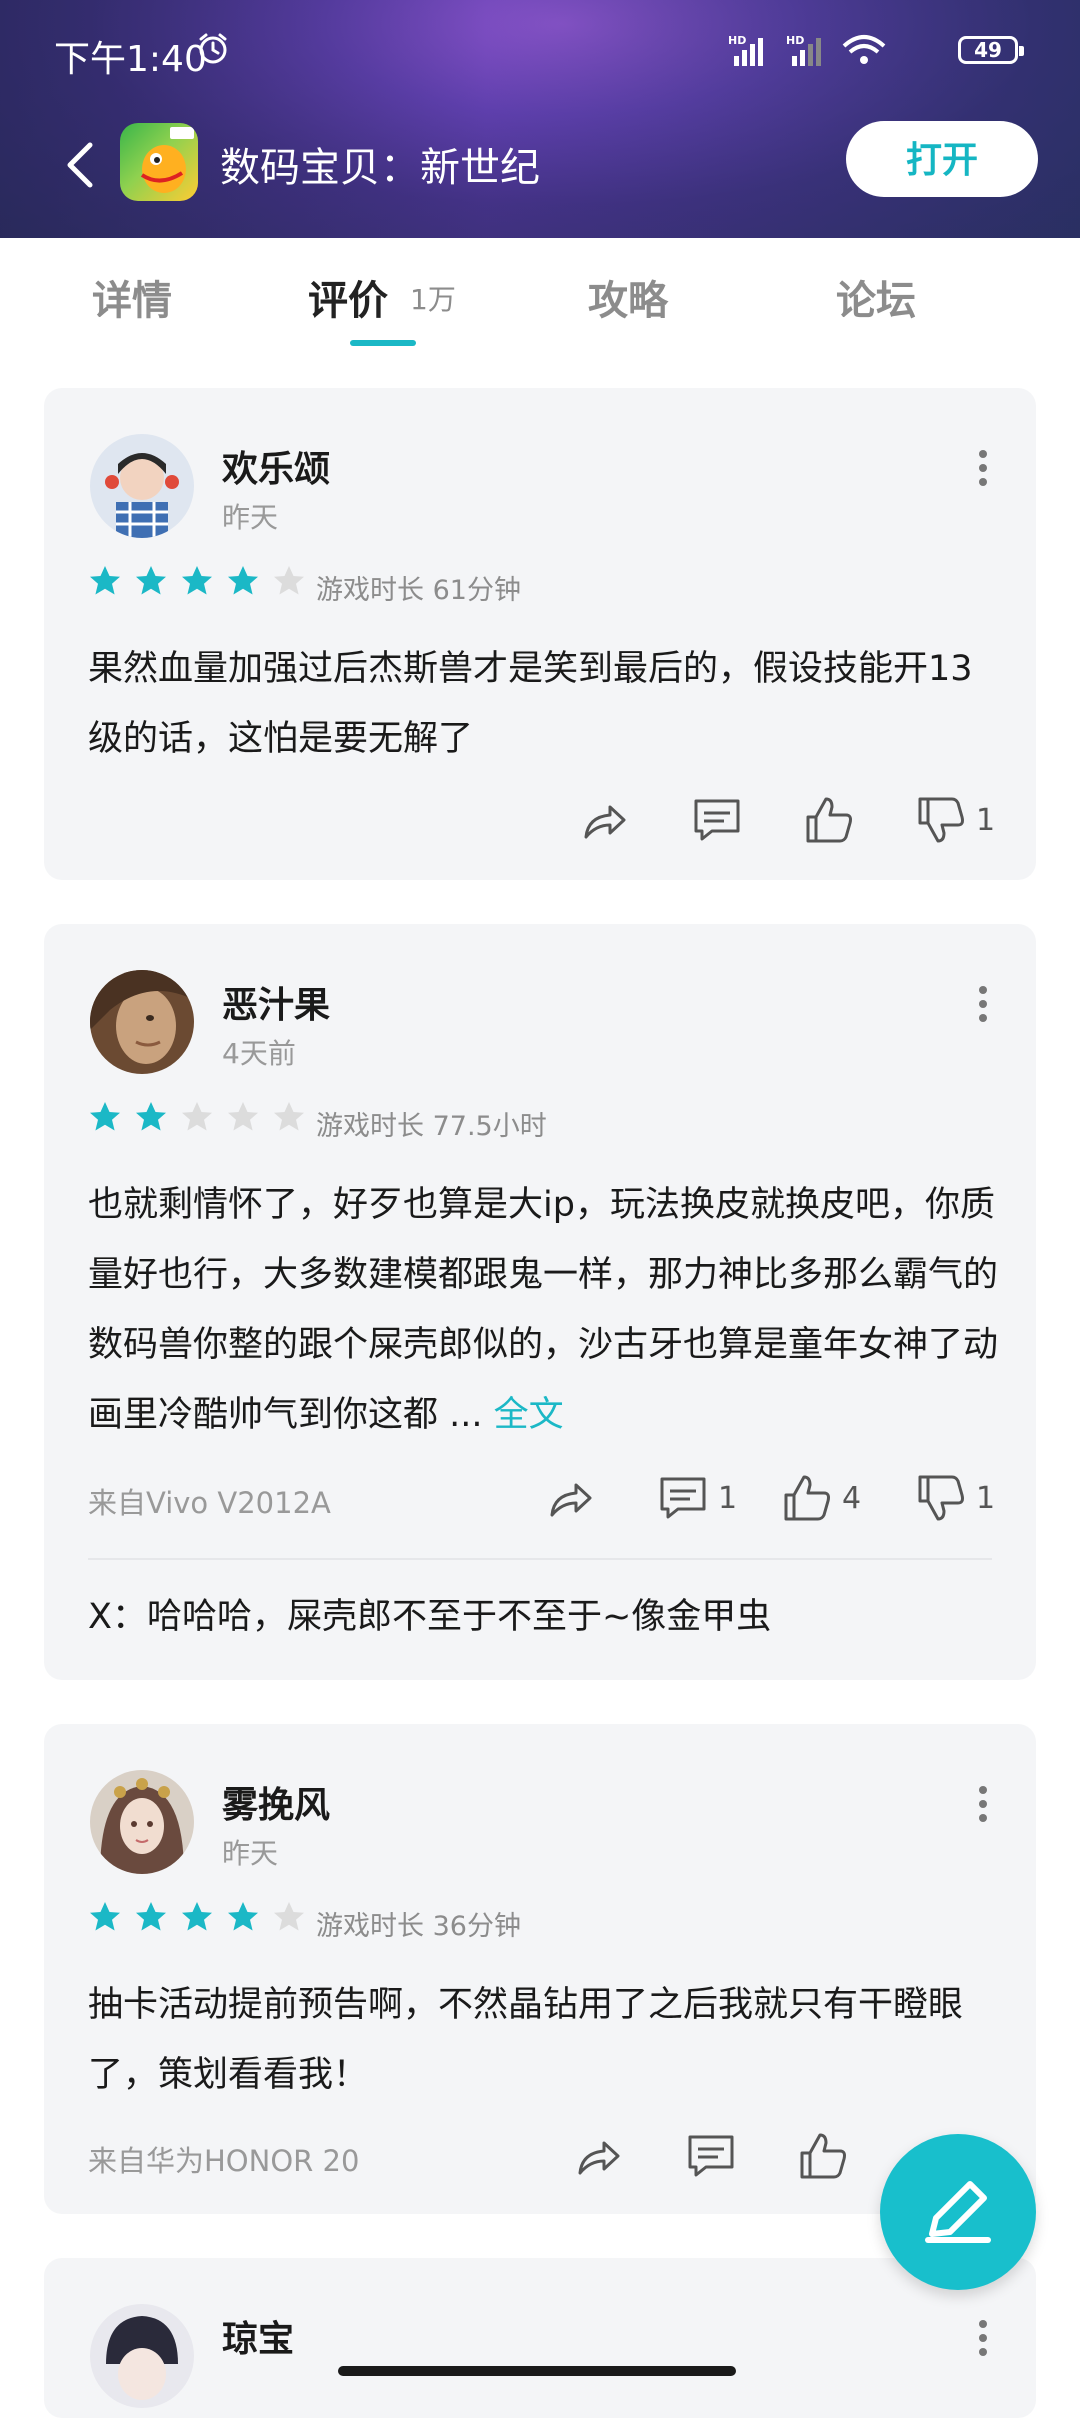 The width and height of the screenshot is (1080, 2418). Describe the element at coordinates (529, 1415) in the screenshot. I see `full-text-link: 全文` at that location.